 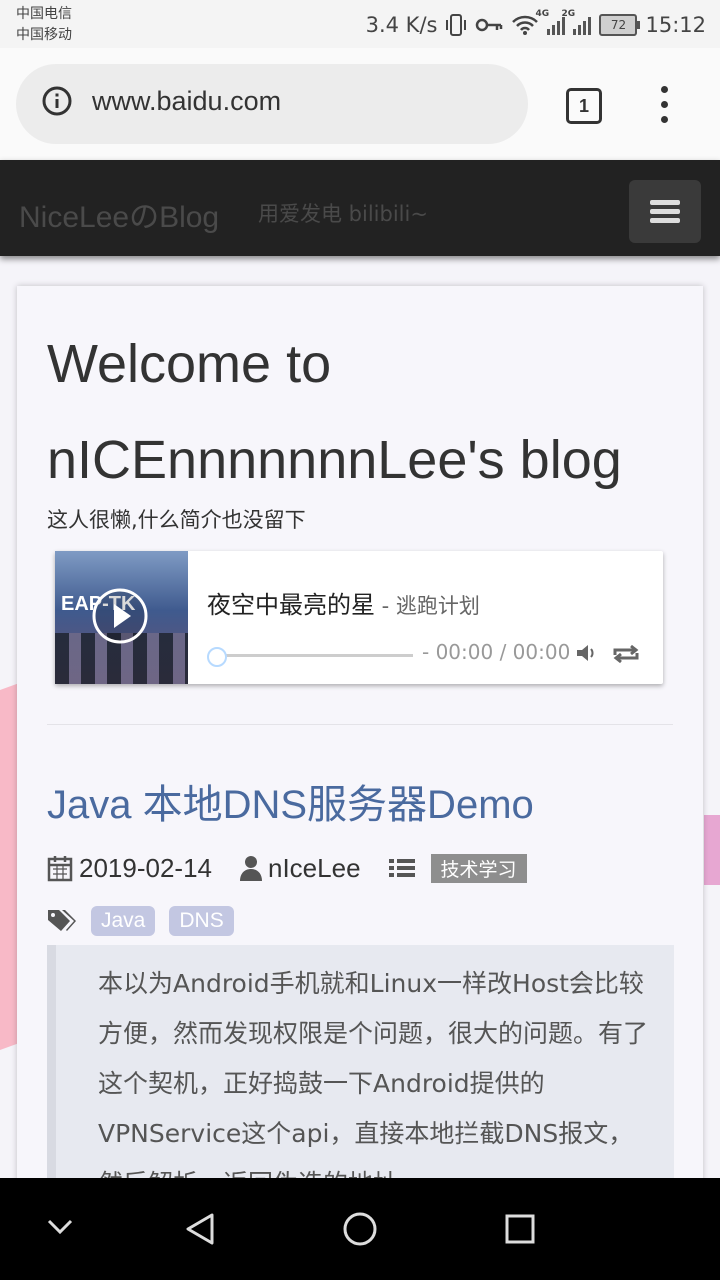 I want to click on progress-handle, so click(x=217, y=657).